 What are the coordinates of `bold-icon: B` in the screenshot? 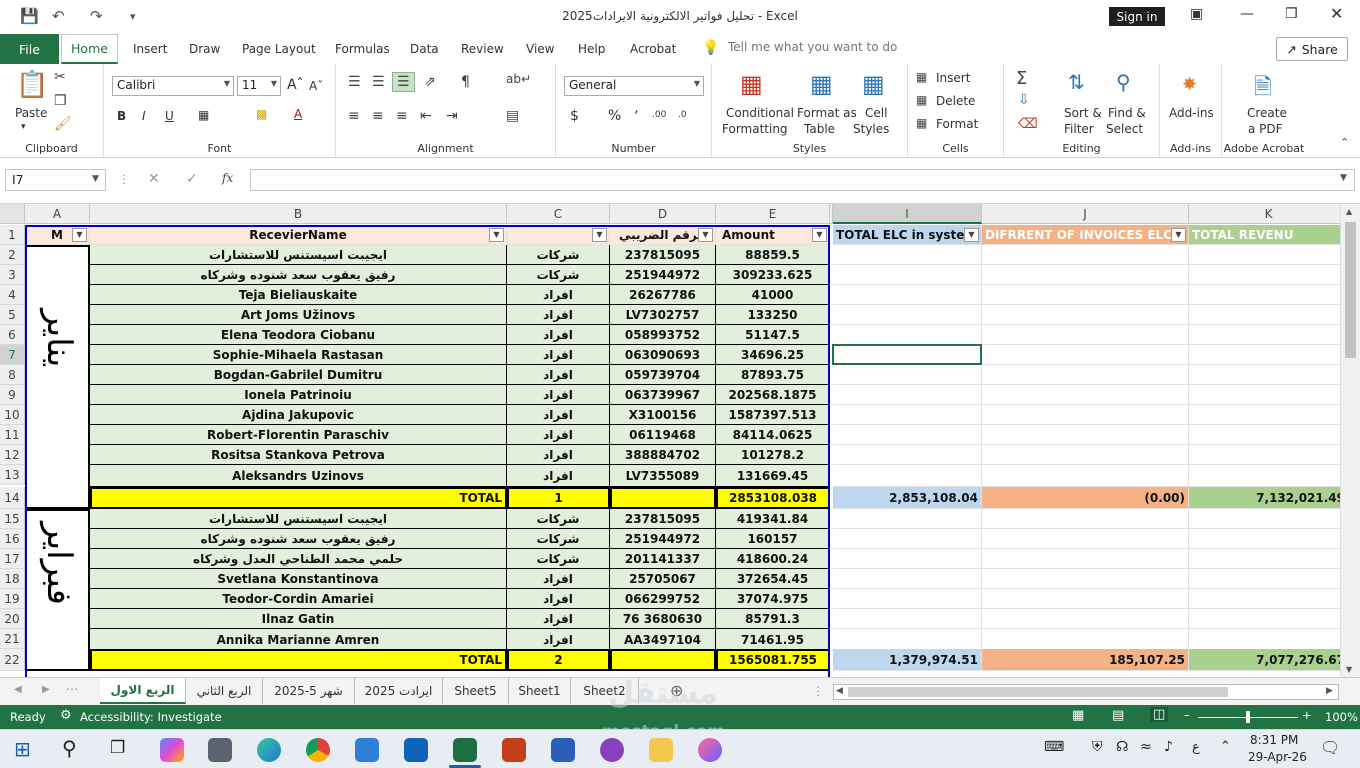 It's located at (121, 116).